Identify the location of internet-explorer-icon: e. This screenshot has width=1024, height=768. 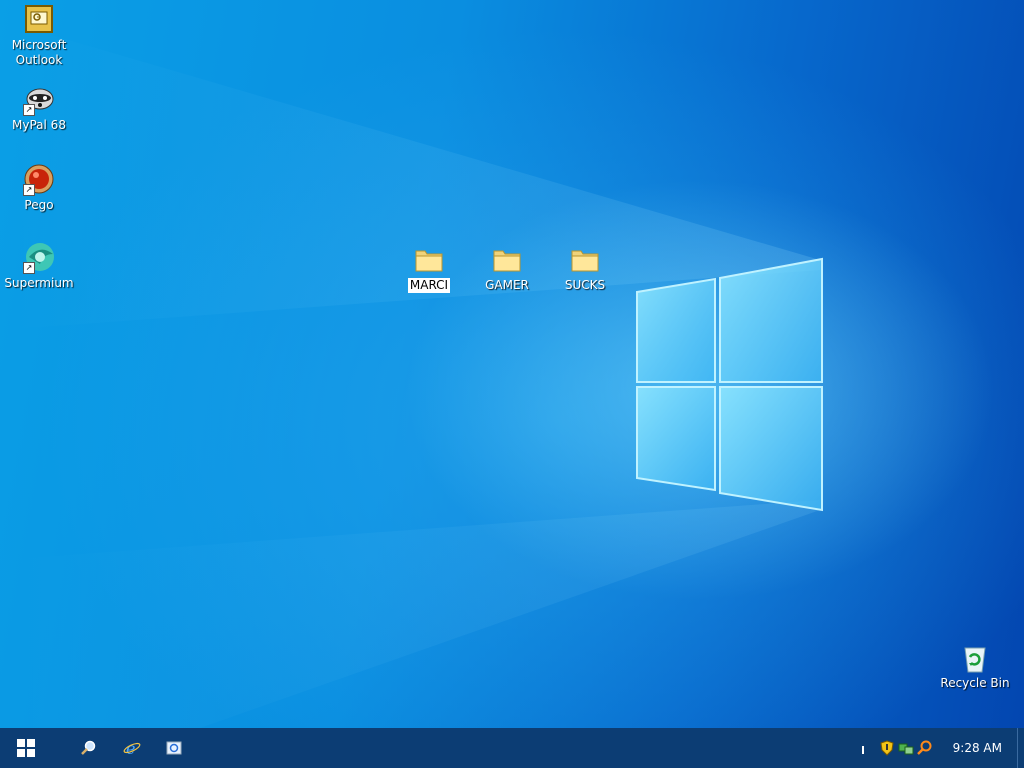
(132, 748).